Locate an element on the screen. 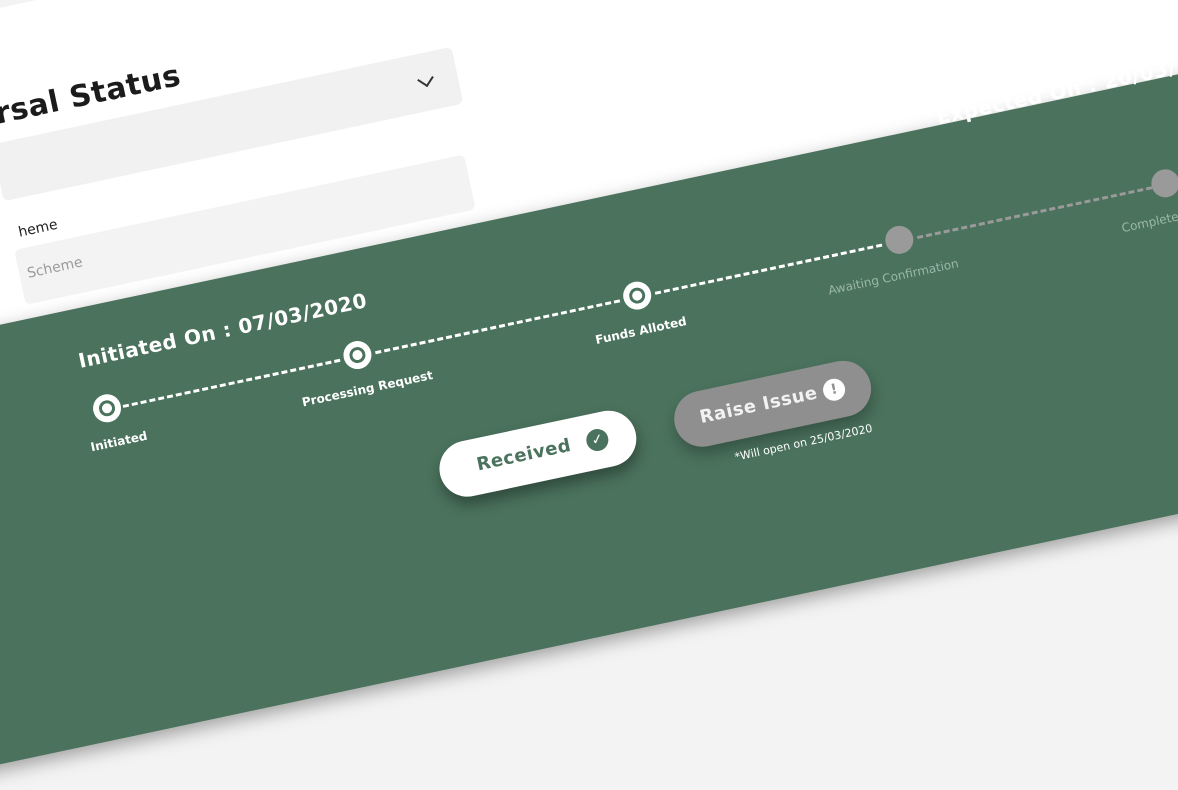 The width and height of the screenshot is (1178, 790). step-processing-request-node is located at coordinates (357, 355).